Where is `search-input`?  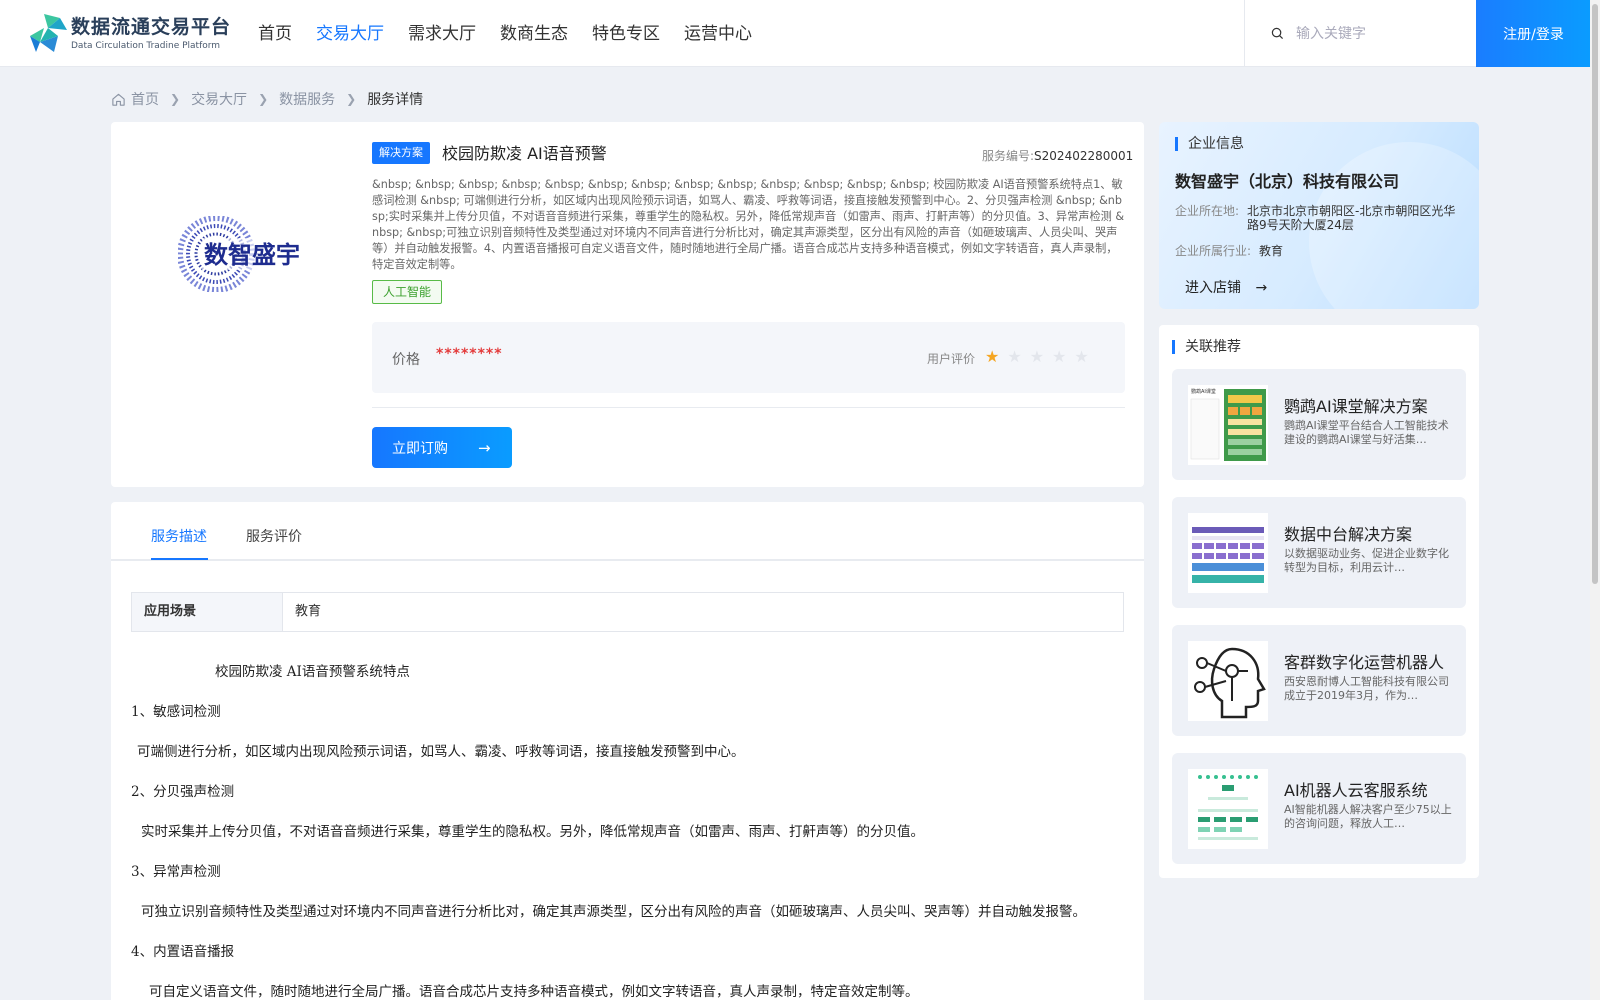
search-input is located at coordinates (1381, 33).